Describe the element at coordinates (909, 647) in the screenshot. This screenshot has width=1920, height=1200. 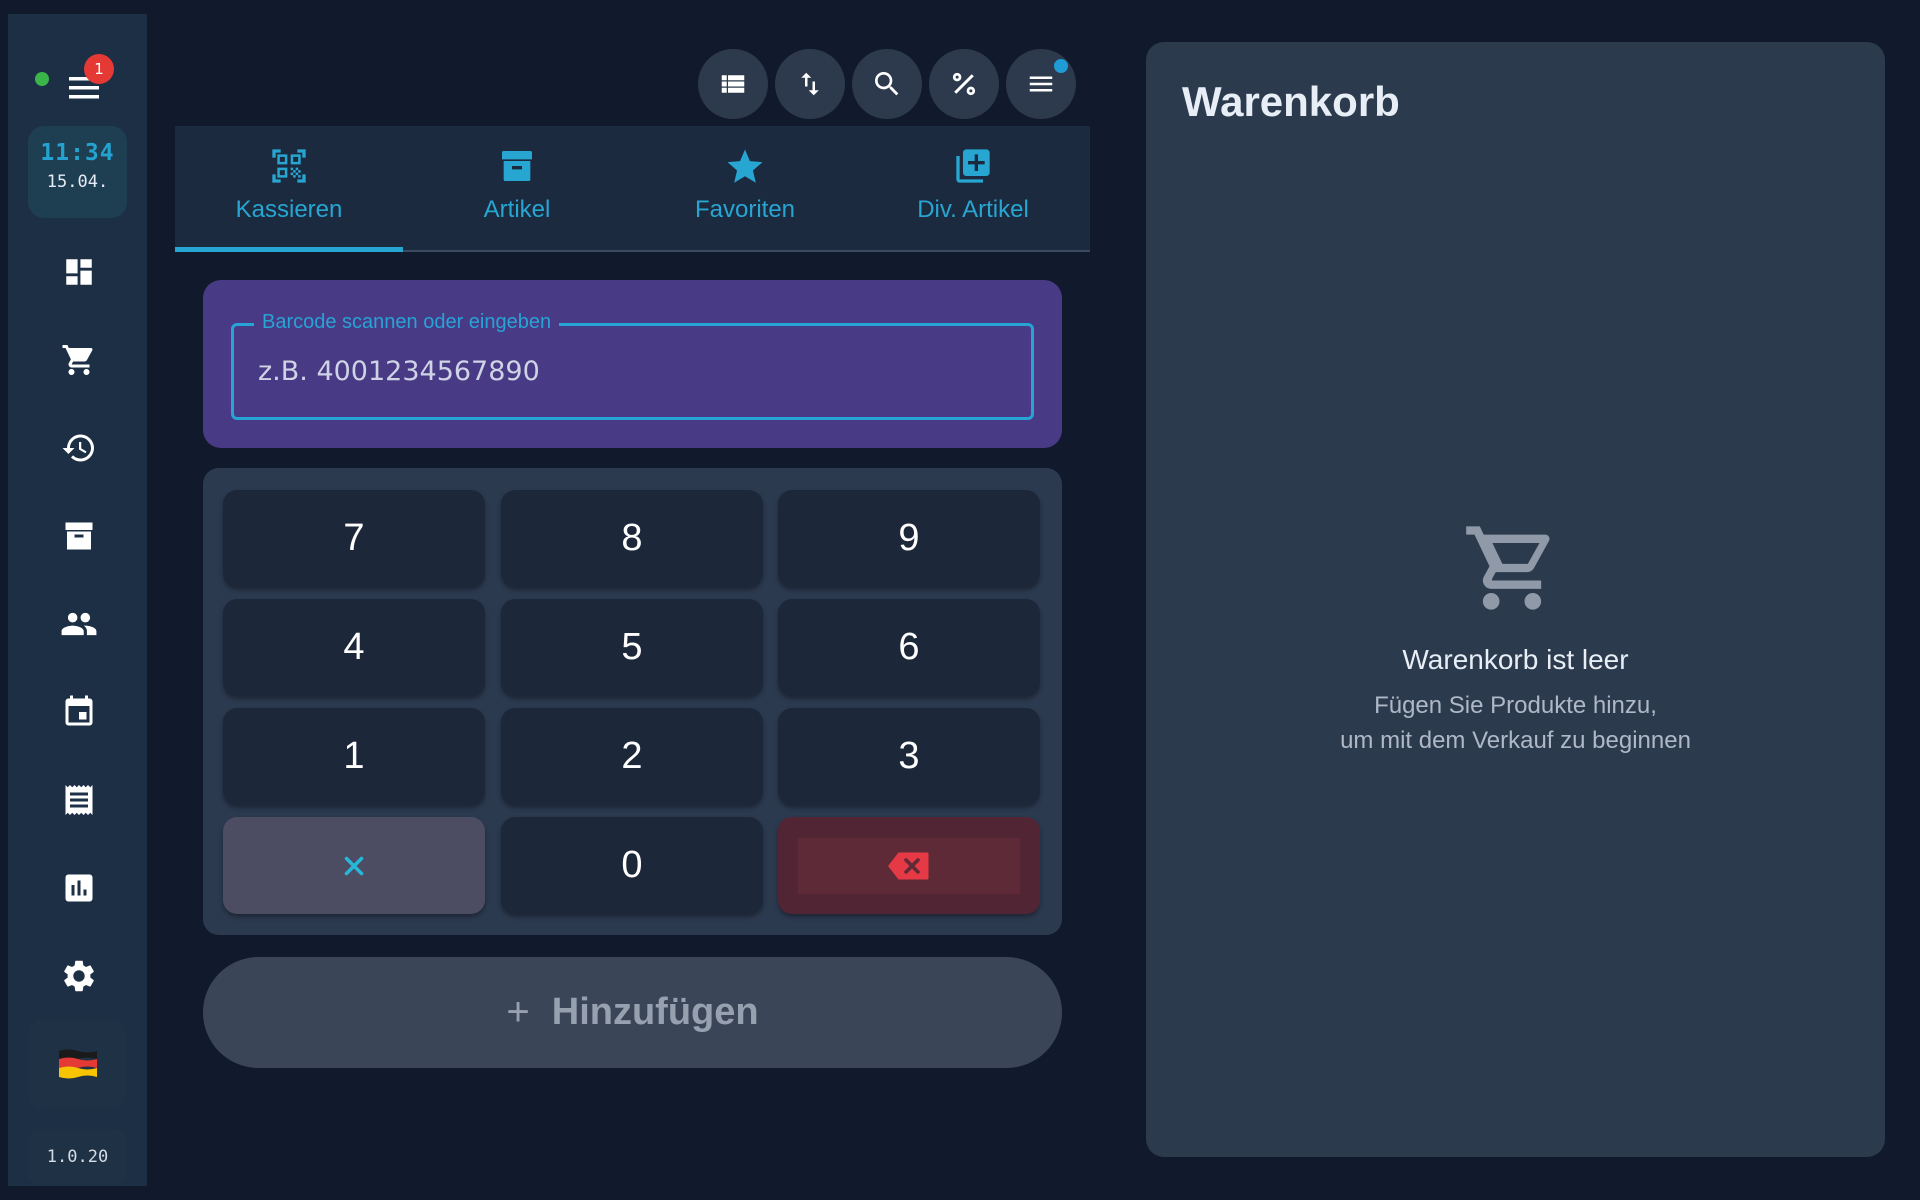
I see `key-6: 6` at that location.